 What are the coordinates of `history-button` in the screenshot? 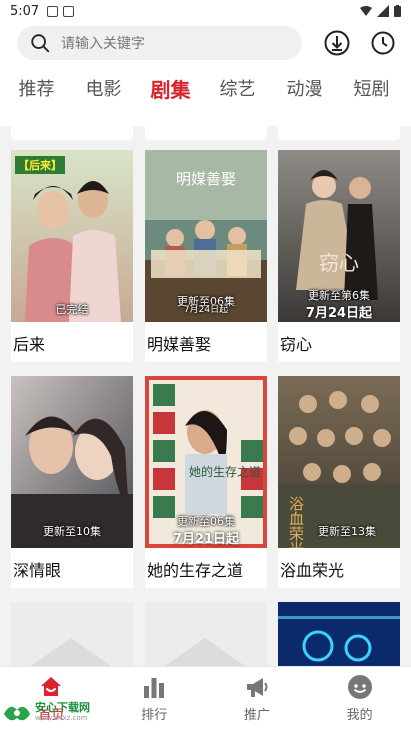 It's located at (383, 43).